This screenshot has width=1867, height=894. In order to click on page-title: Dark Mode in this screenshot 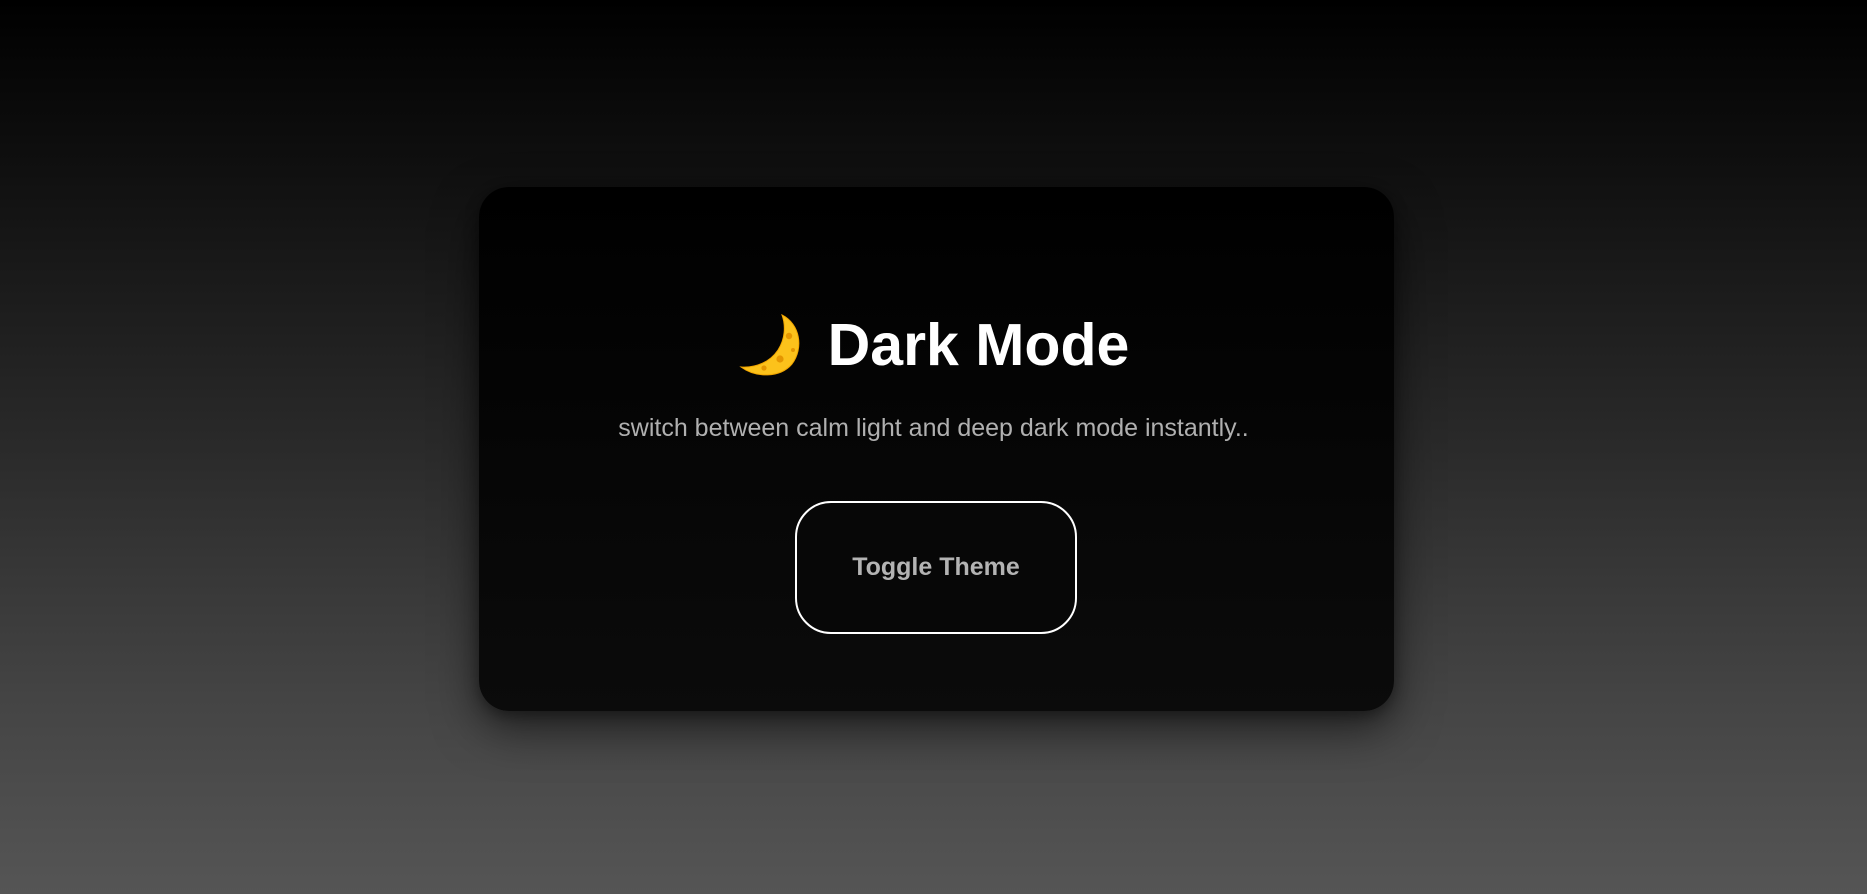, I will do `click(933, 345)`.